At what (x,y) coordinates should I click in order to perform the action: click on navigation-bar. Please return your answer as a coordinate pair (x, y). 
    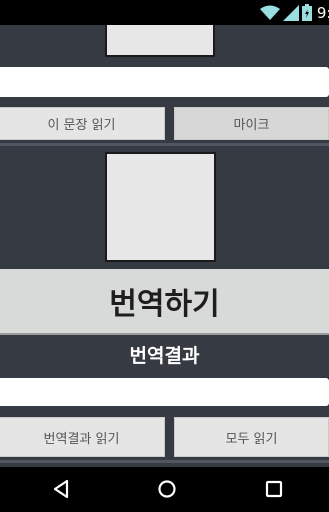
    Looking at the image, I should click on (164, 489).